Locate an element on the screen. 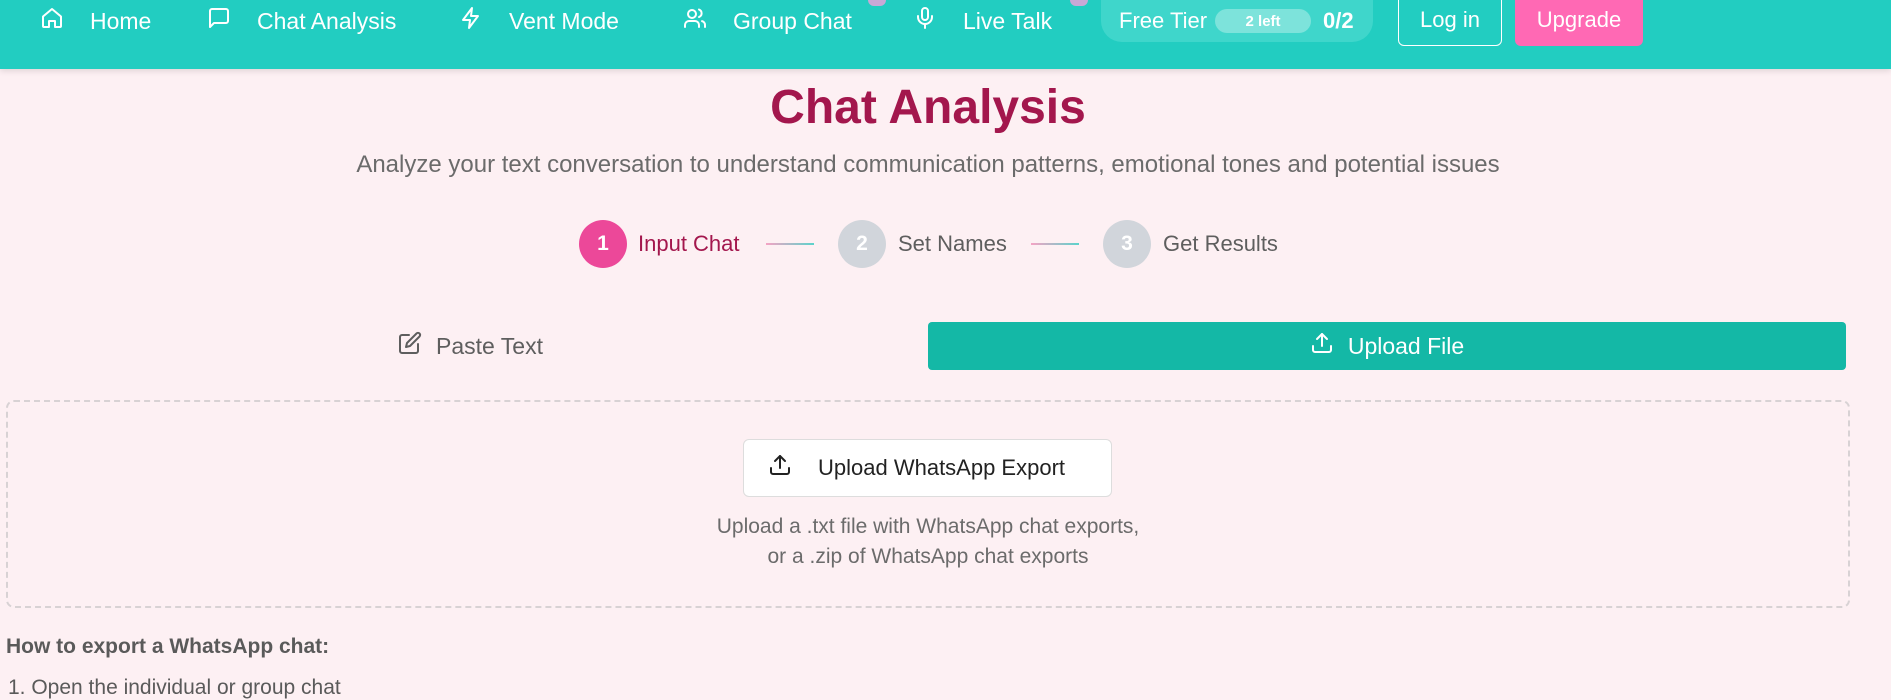 This screenshot has width=1891, height=700. upload-whatsapp-export-button: Upload WhatsApp Export is located at coordinates (927, 468).